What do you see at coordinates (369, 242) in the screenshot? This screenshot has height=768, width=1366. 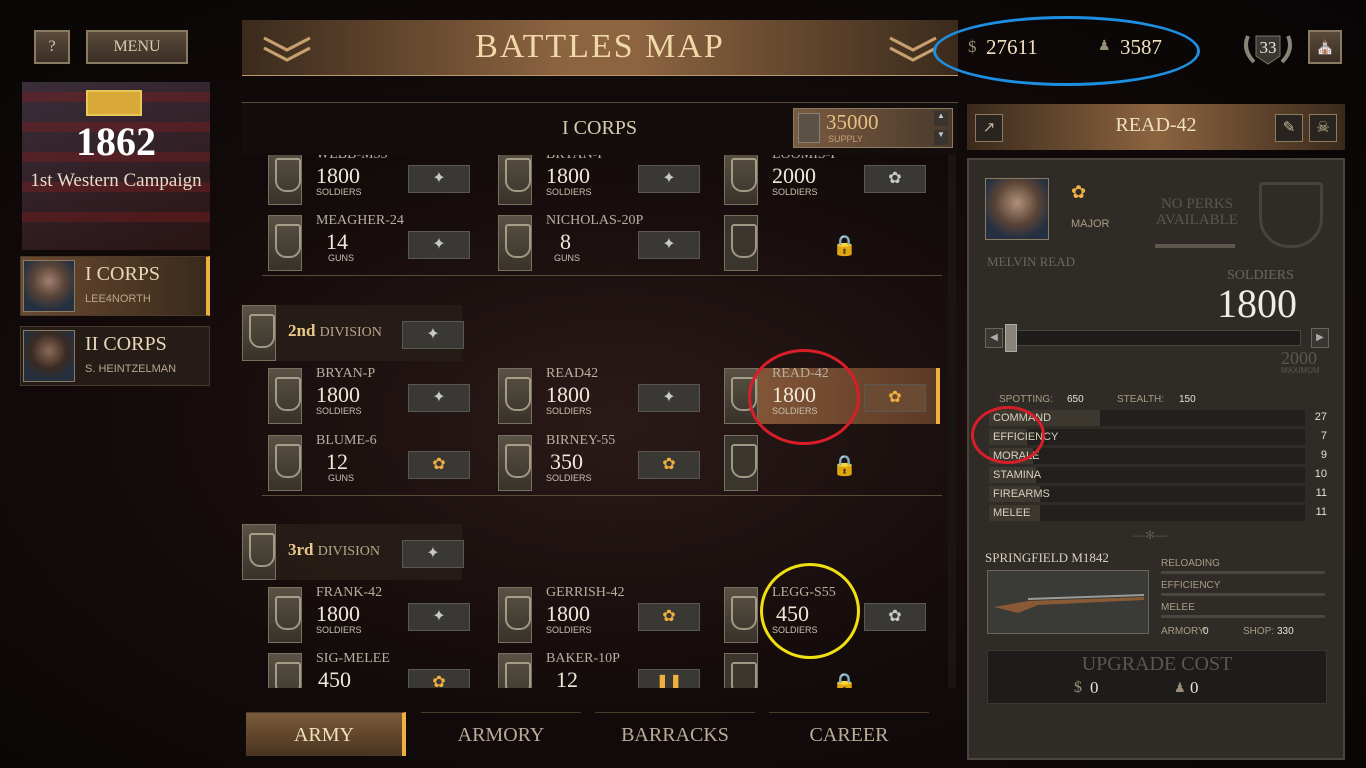 I see `unit-card: MEAGHER-24 14 GUNS ✦` at bounding box center [369, 242].